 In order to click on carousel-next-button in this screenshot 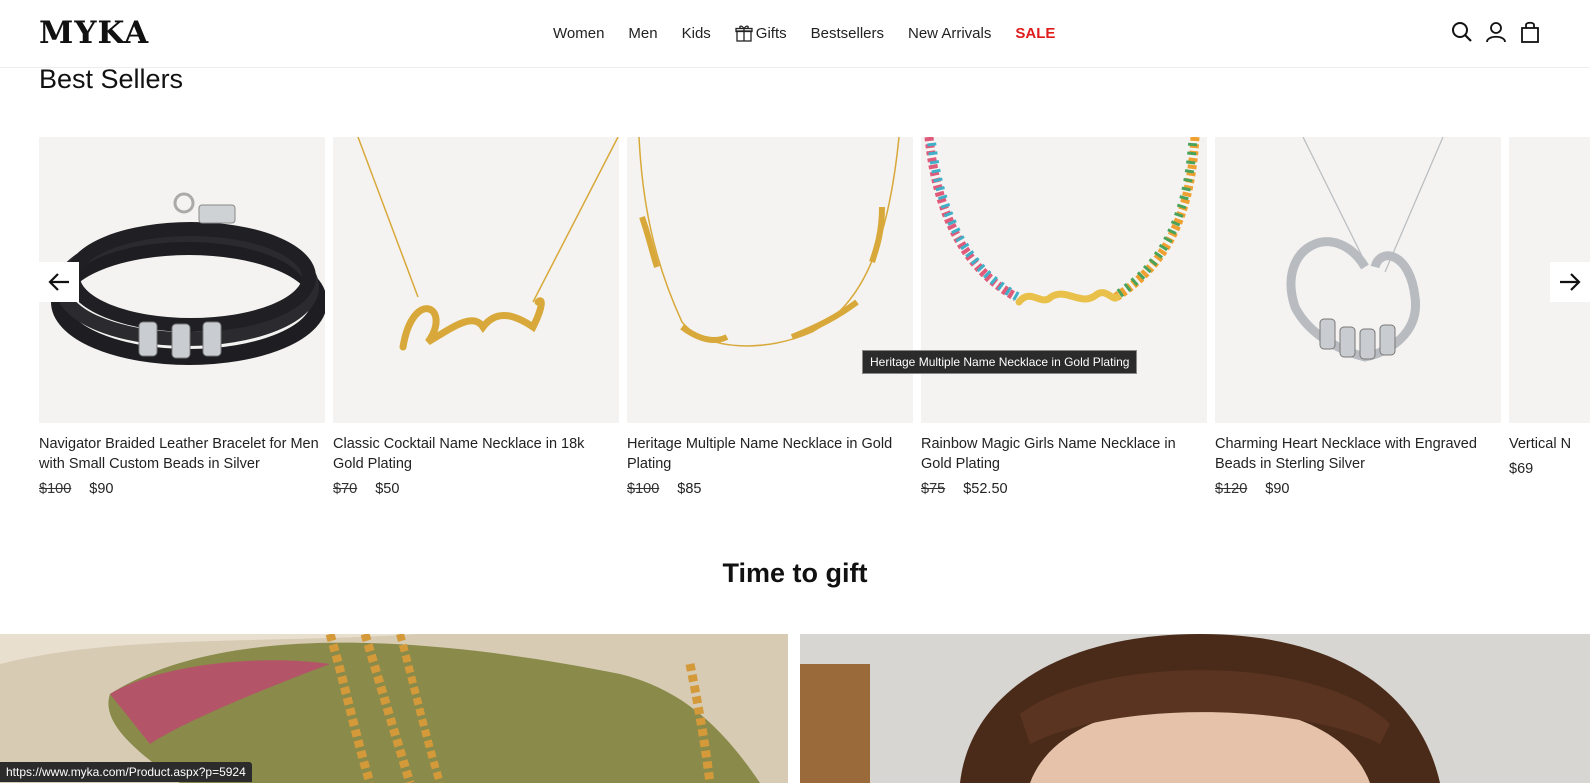, I will do `click(1570, 282)`.